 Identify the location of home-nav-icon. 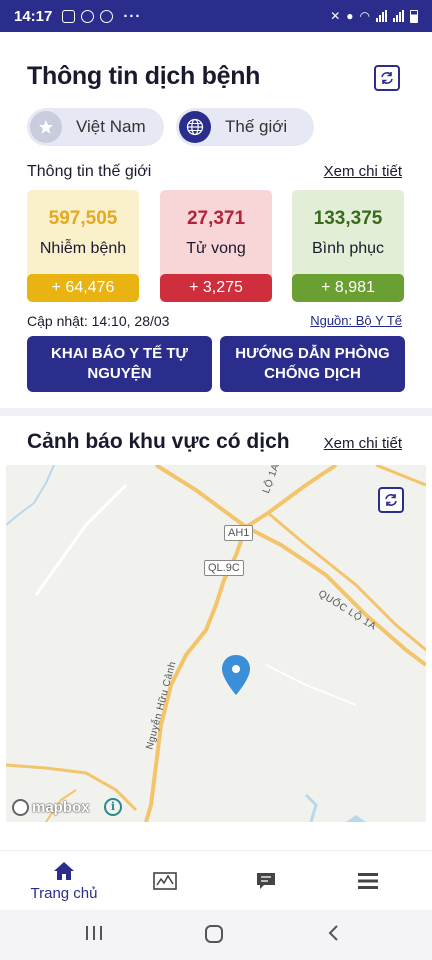
(214, 934).